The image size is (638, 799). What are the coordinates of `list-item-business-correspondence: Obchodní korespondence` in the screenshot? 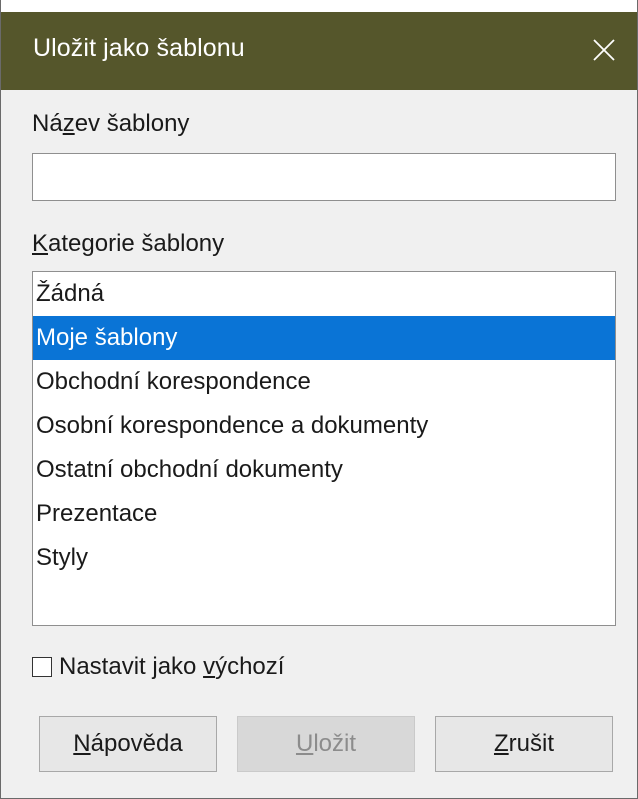 It's located at (324, 382).